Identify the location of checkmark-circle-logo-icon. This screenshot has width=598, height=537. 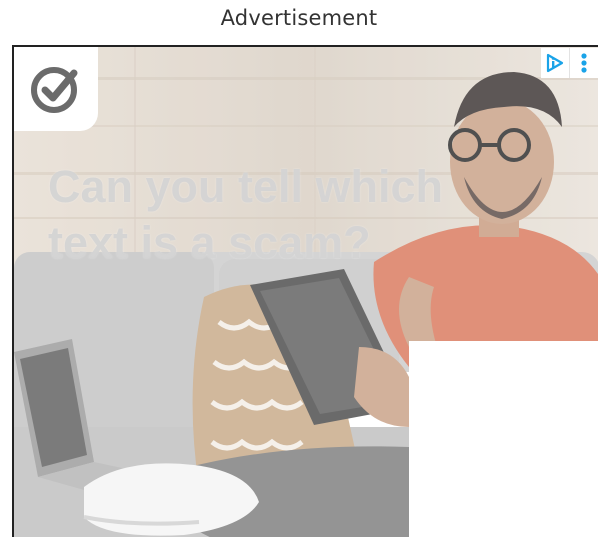
(54, 90).